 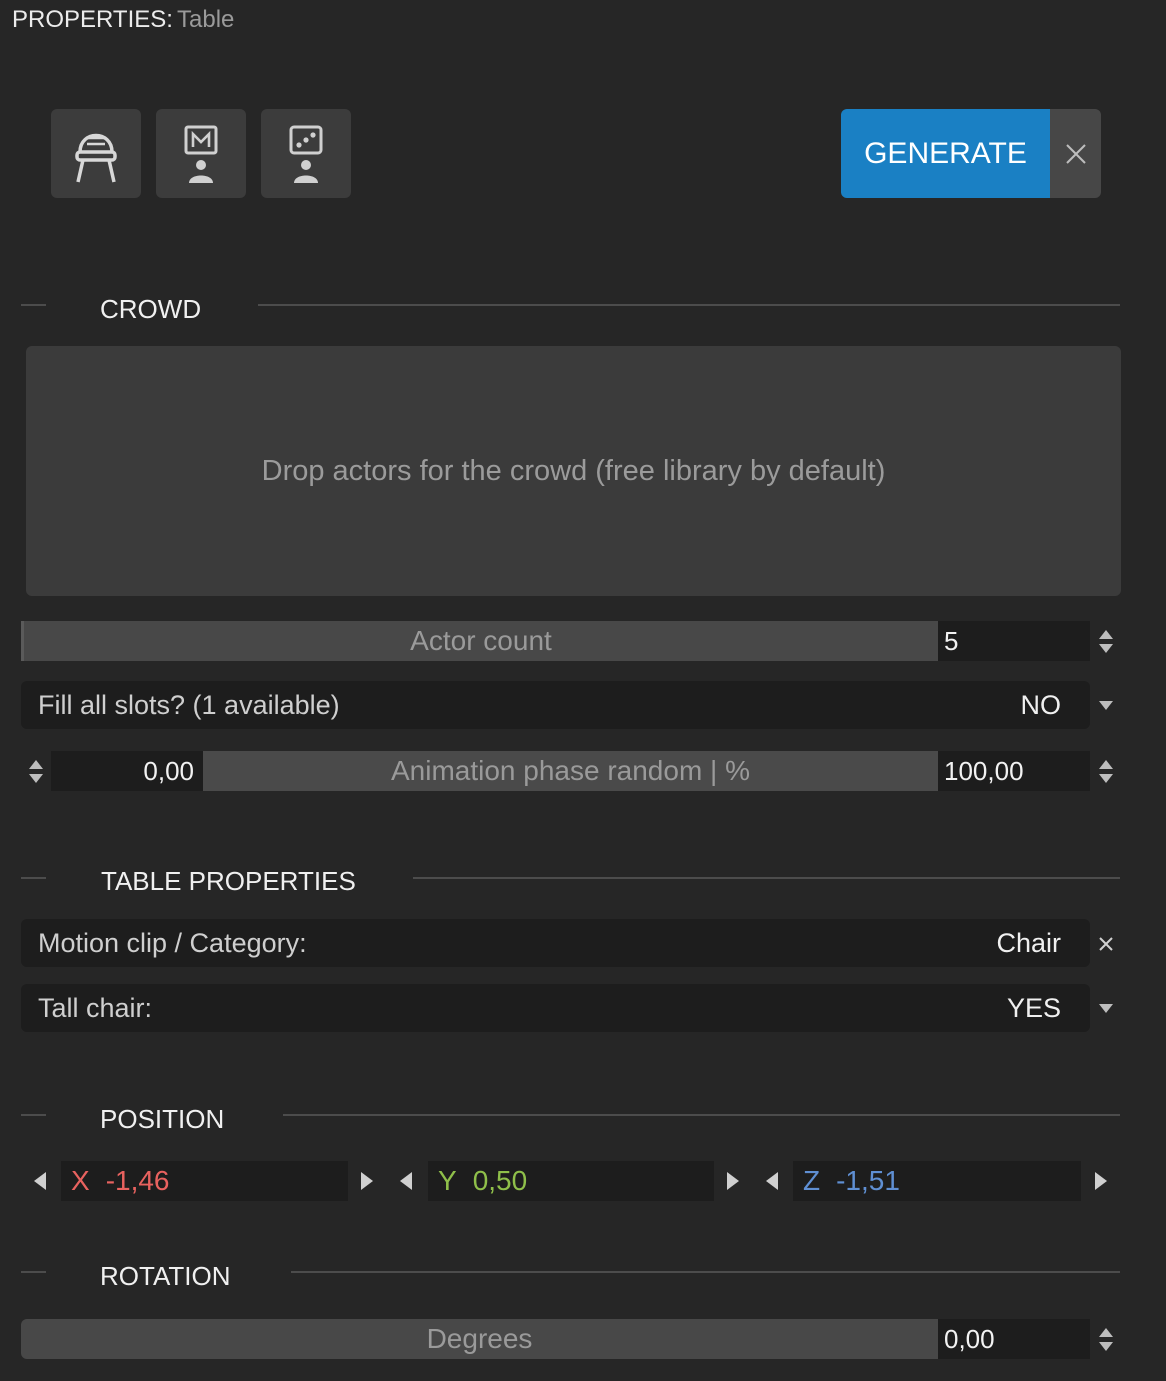 I want to click on position-section-title: POSITION, so click(x=162, y=1119).